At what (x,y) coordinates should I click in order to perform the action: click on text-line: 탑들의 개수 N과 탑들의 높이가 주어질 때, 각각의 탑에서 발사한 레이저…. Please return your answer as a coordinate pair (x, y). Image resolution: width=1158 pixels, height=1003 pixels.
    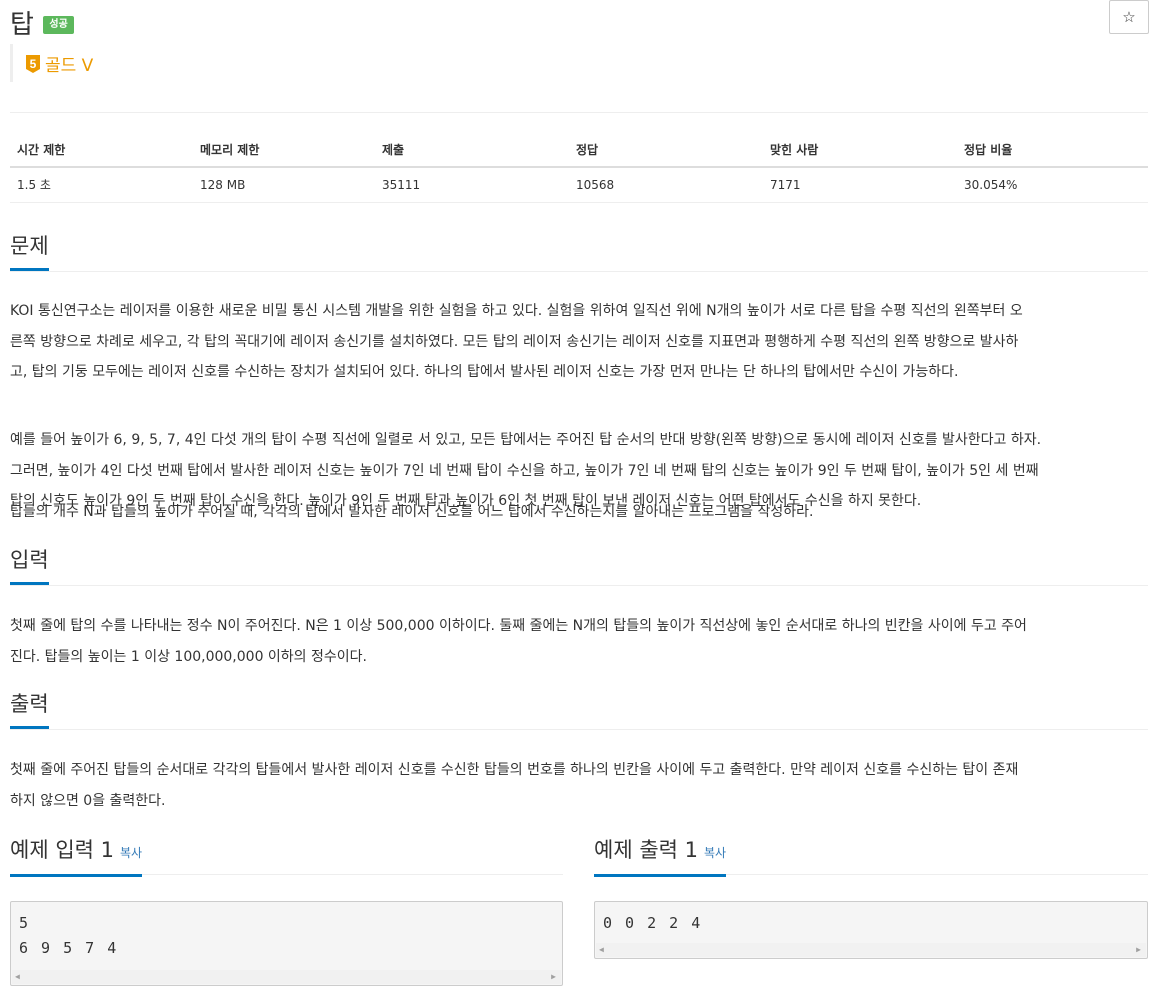
    Looking at the image, I should click on (412, 512).